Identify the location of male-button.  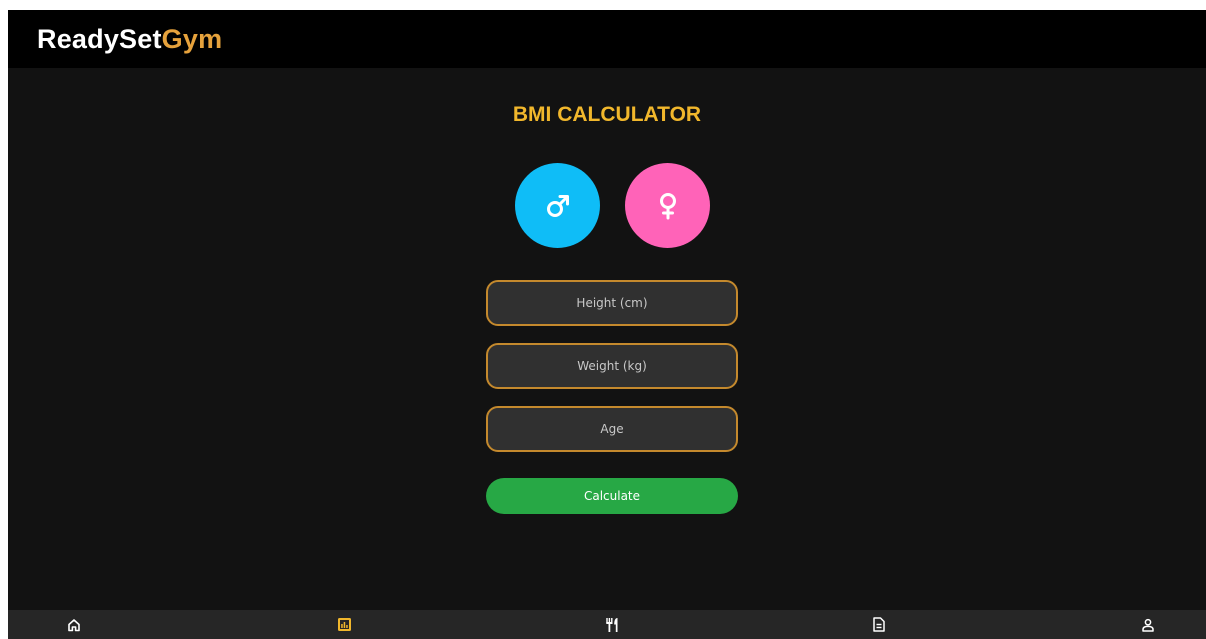
(557, 205).